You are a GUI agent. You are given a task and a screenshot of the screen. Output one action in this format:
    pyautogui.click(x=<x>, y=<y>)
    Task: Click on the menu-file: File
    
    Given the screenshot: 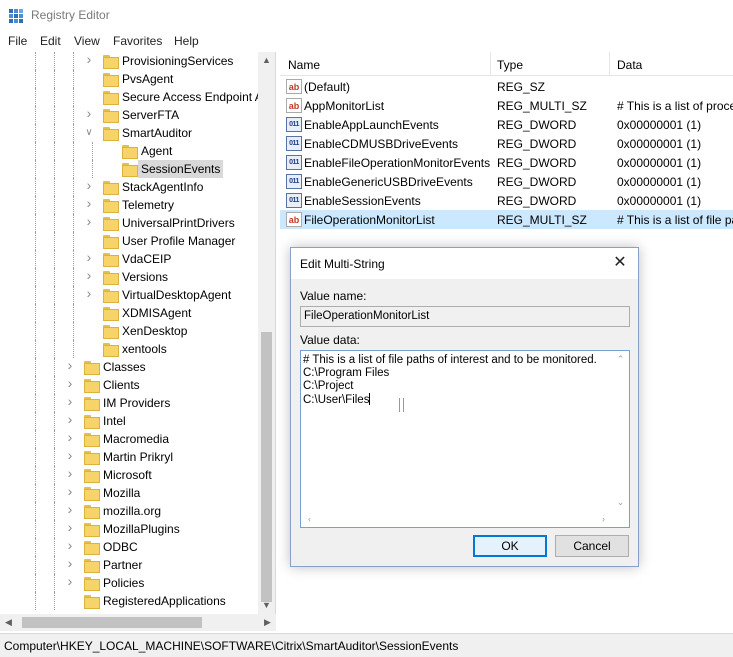 What is the action you would take?
    pyautogui.click(x=17, y=41)
    